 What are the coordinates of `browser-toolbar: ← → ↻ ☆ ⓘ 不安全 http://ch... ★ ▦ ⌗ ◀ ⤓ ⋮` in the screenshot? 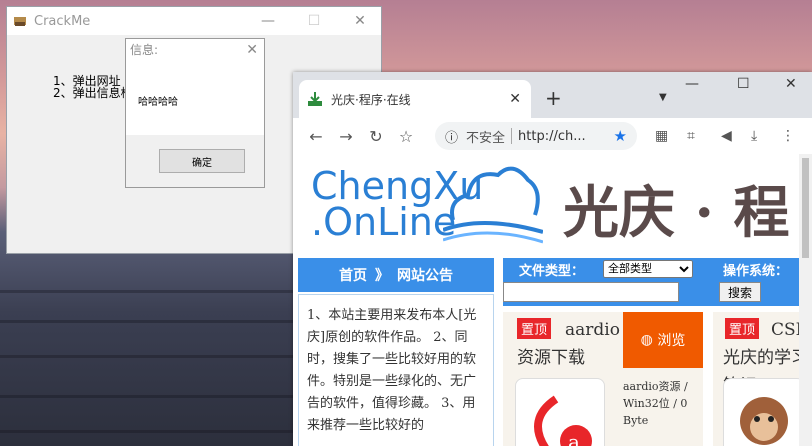 It's located at (552, 136).